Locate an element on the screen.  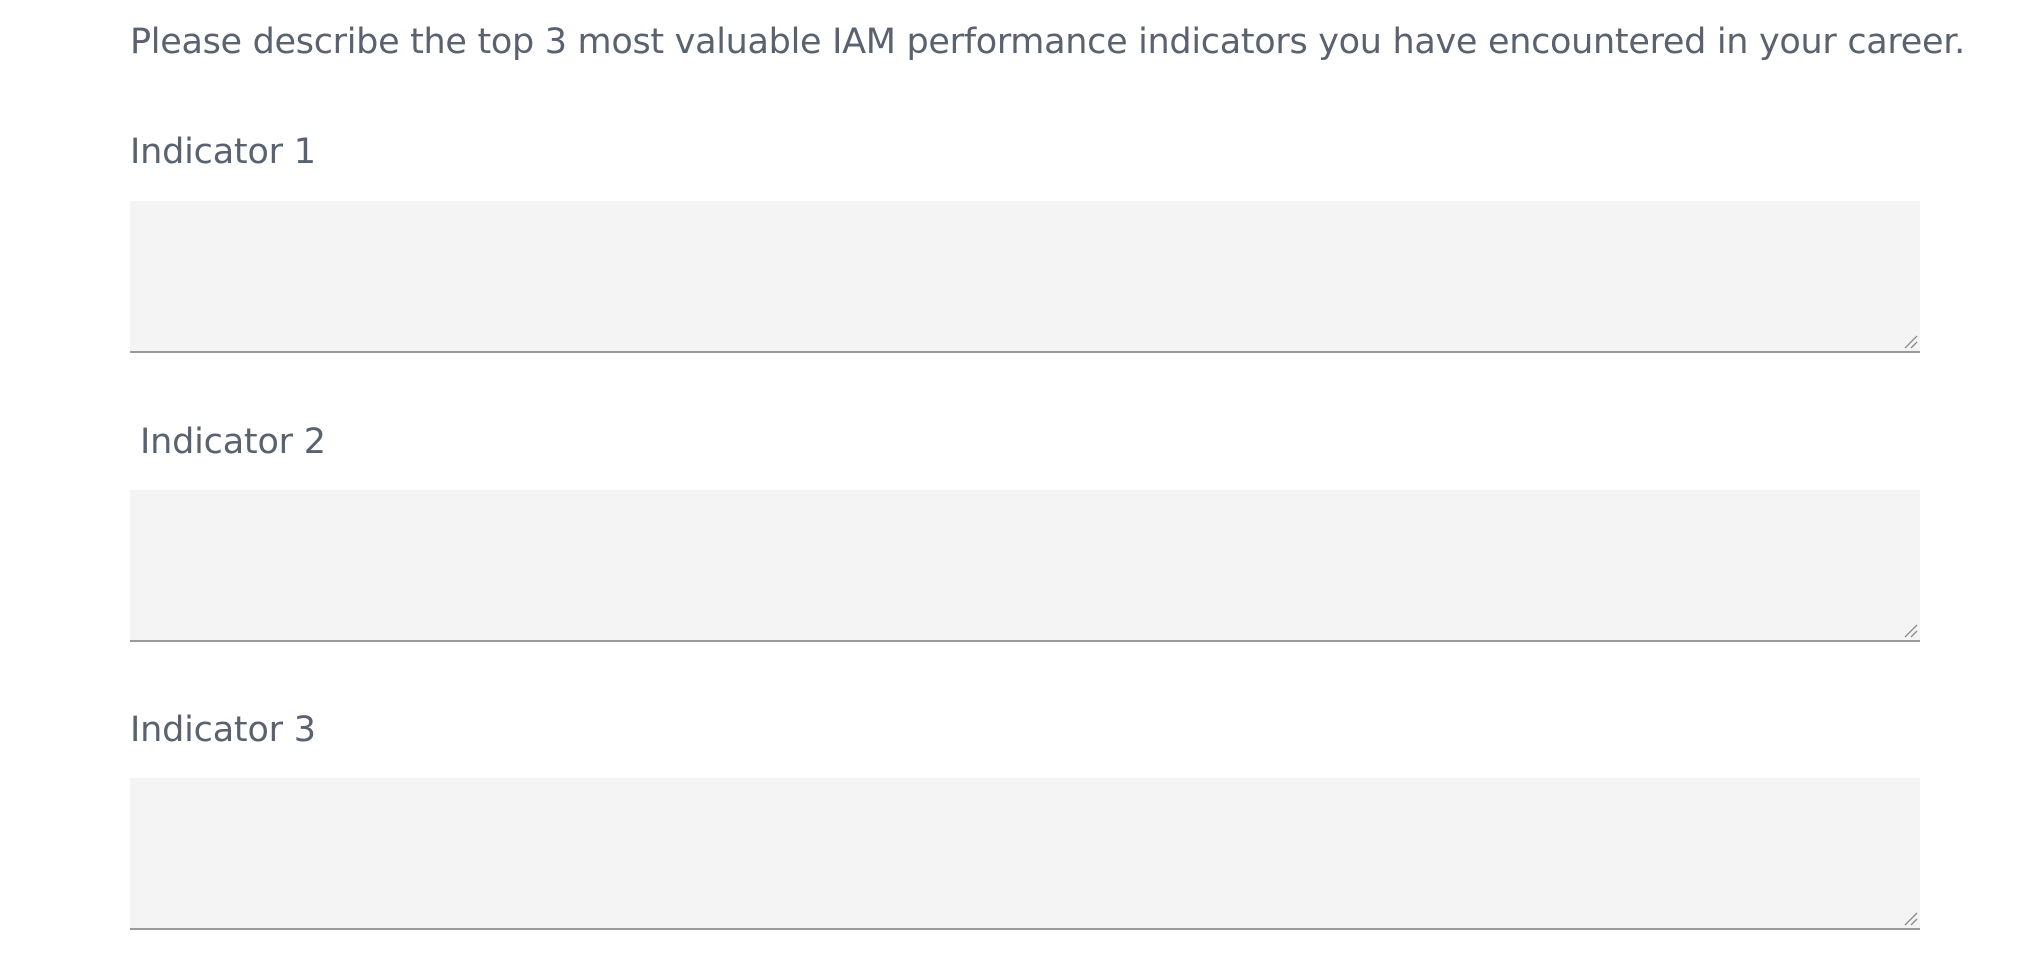
indicator-1-field-container is located at coordinates (1025, 277).